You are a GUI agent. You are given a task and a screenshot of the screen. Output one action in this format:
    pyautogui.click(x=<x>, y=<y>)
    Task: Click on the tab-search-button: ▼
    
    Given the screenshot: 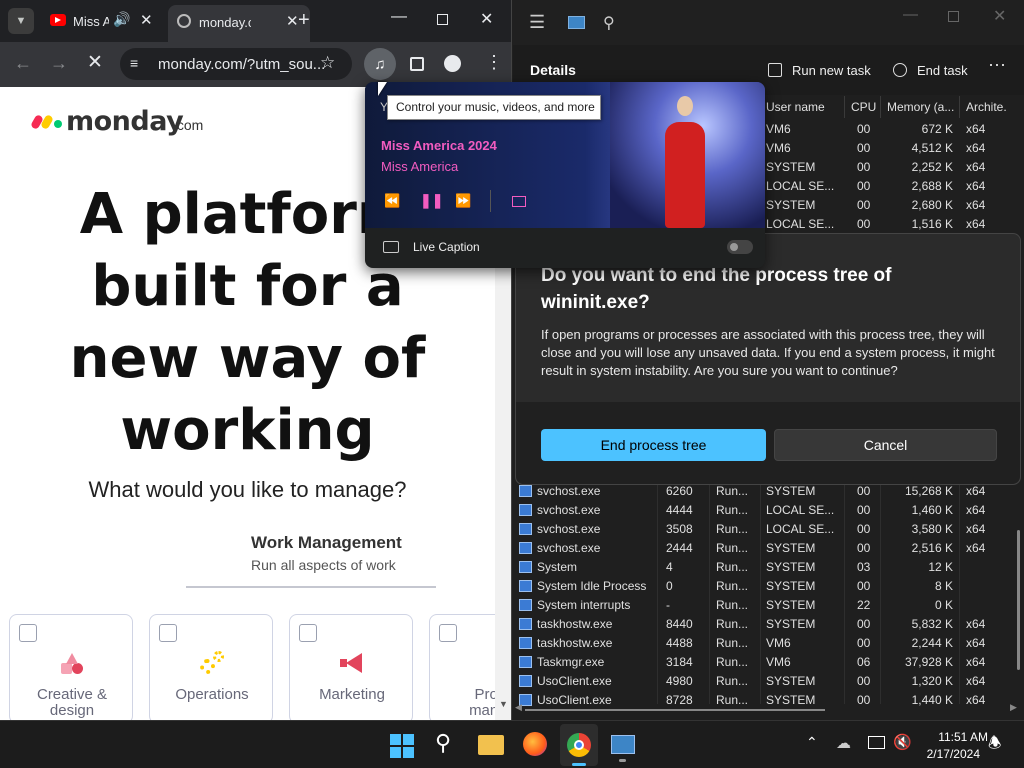 What is the action you would take?
    pyautogui.click(x=21, y=21)
    